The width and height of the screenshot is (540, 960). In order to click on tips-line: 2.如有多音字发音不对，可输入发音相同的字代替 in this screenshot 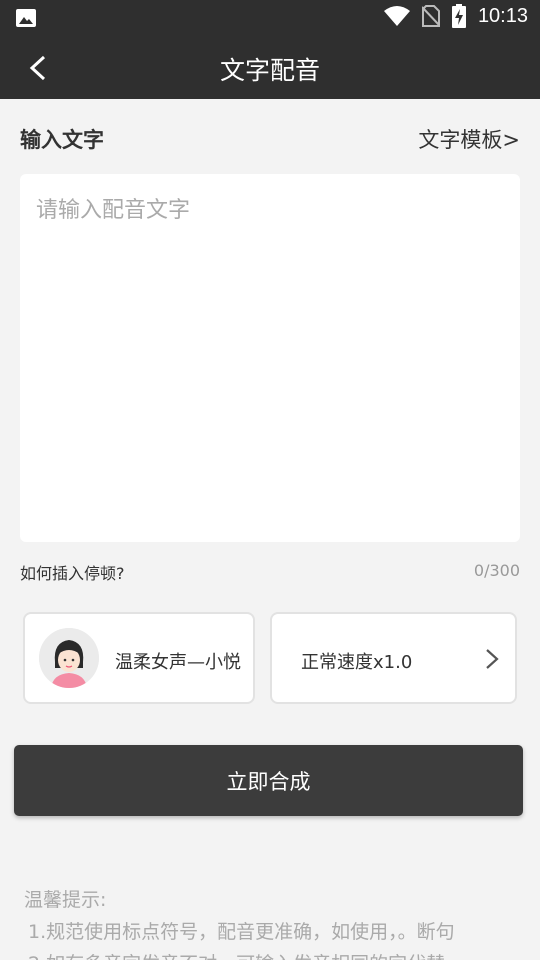, I will do `click(274, 954)`.